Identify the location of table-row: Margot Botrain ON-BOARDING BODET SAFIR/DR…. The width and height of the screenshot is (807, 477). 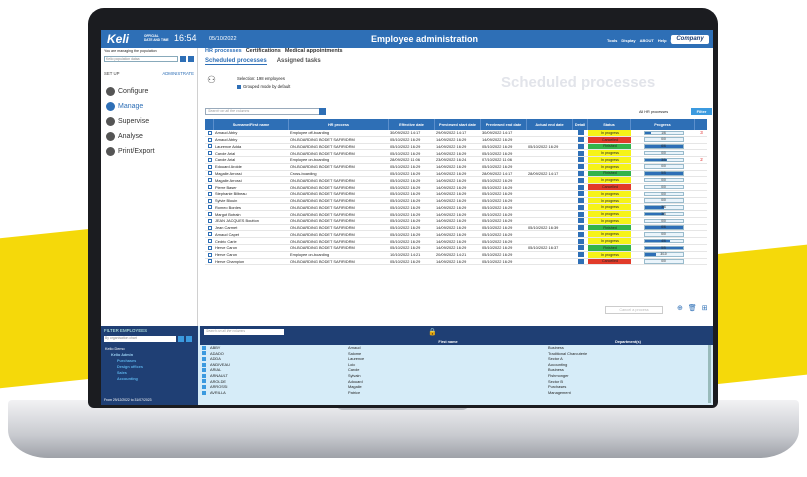
(456, 214).